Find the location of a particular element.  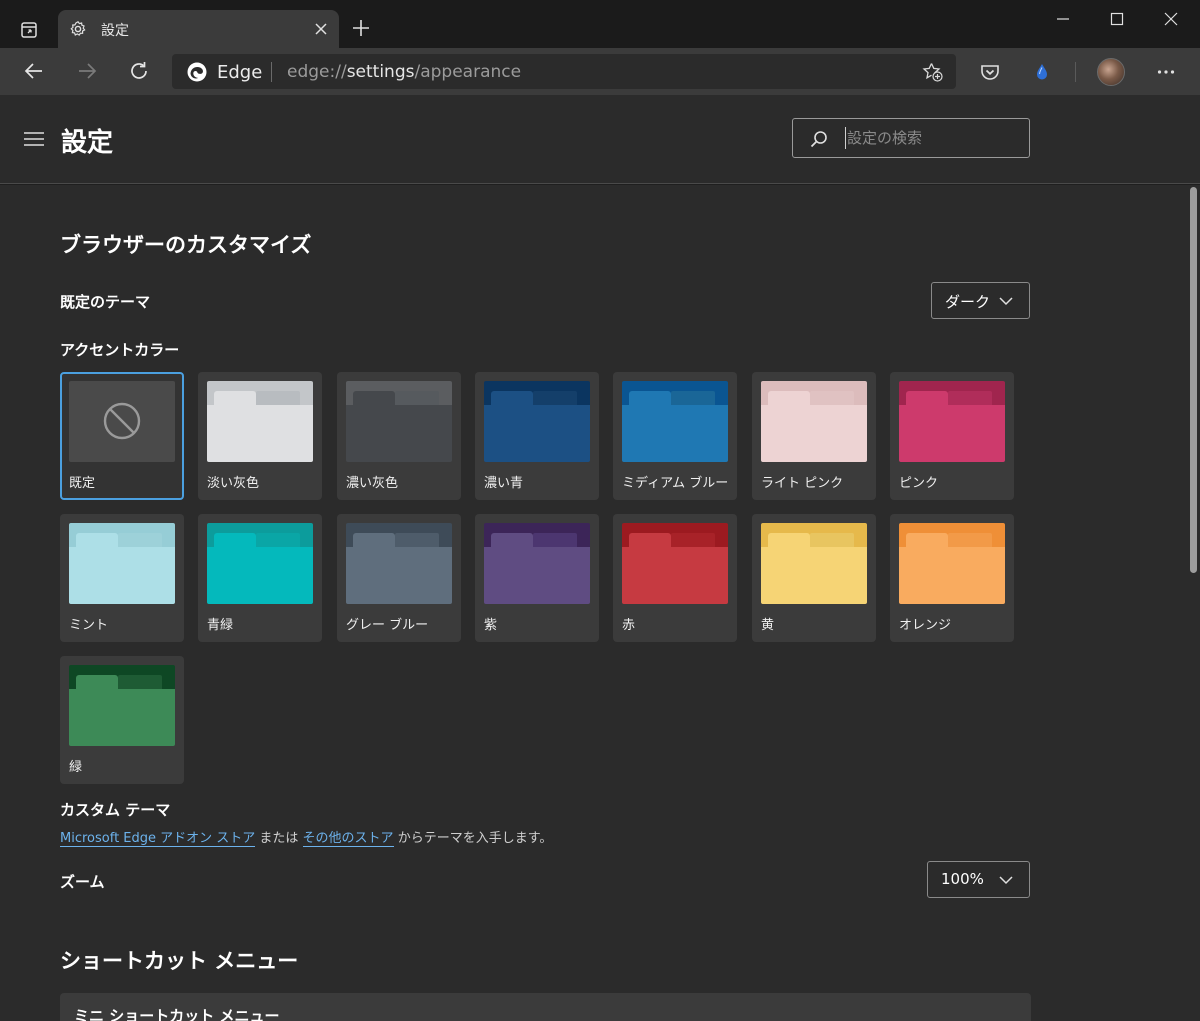

accent-swatch: 青緑 is located at coordinates (260, 578).